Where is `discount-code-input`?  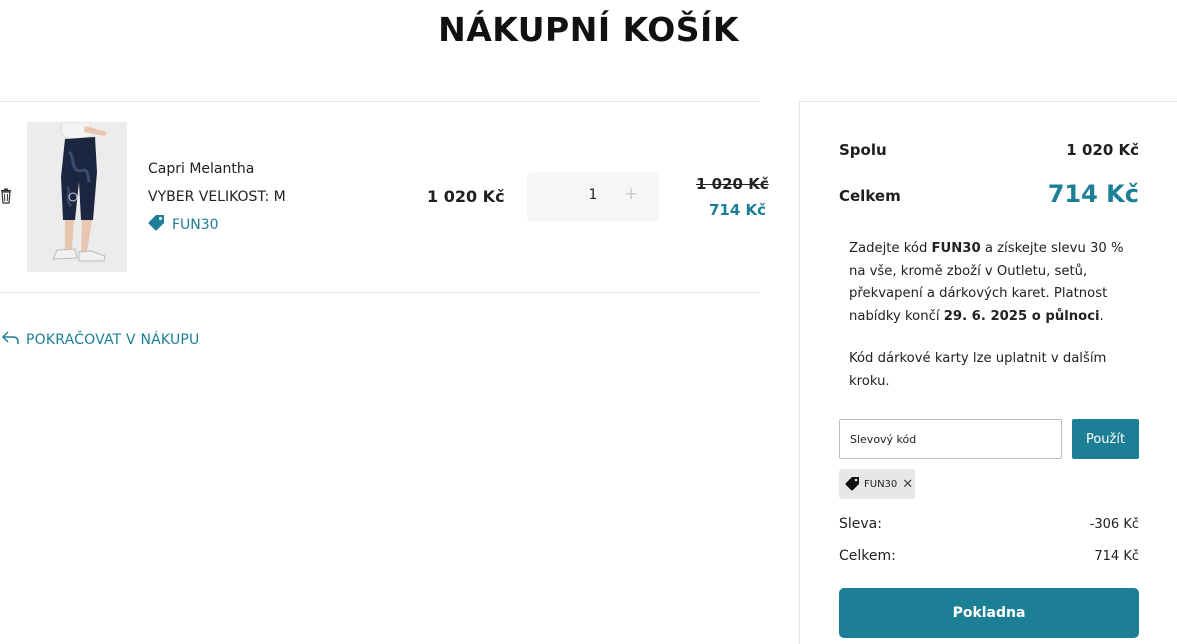 discount-code-input is located at coordinates (950, 439).